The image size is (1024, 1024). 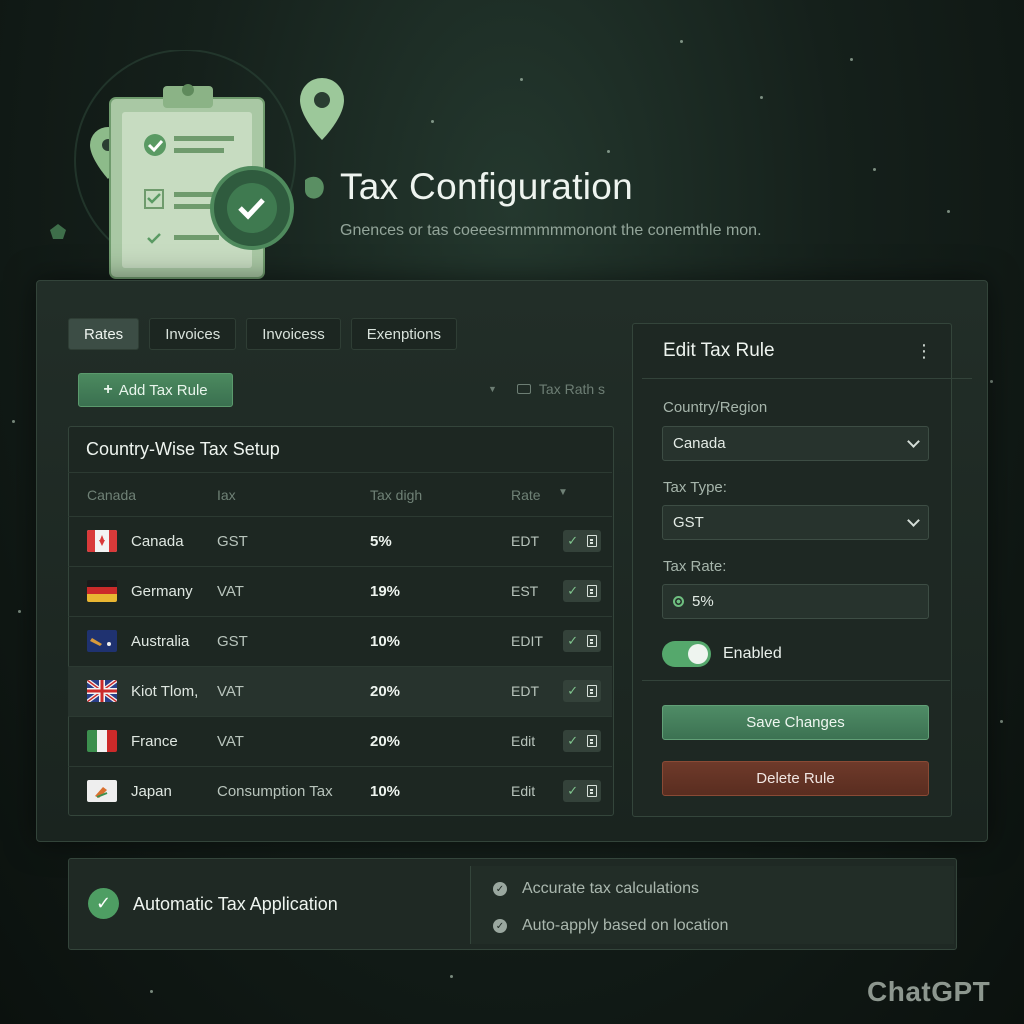 I want to click on table-title: Country-Wise Tax Setup, so click(x=183, y=449).